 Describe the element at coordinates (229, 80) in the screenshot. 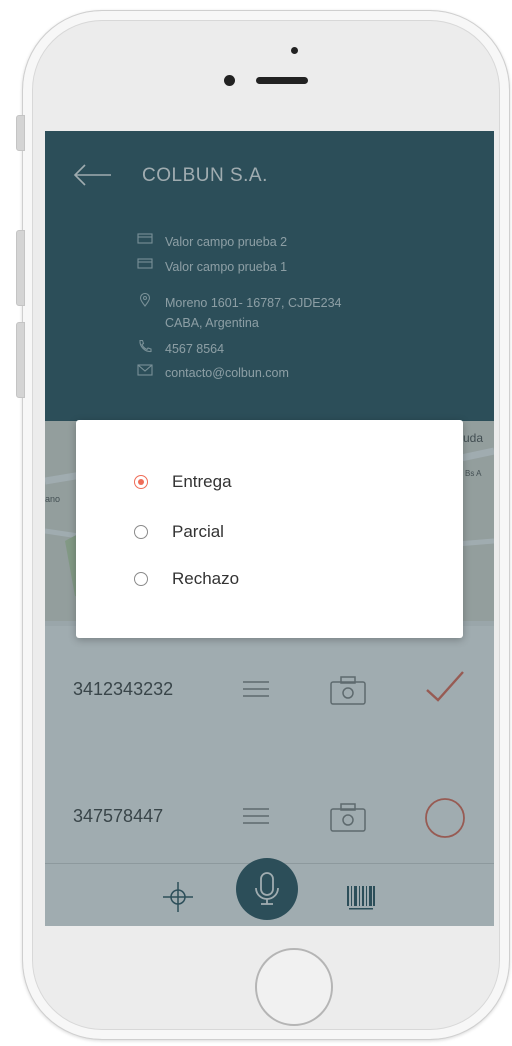

I see `front-camera` at that location.